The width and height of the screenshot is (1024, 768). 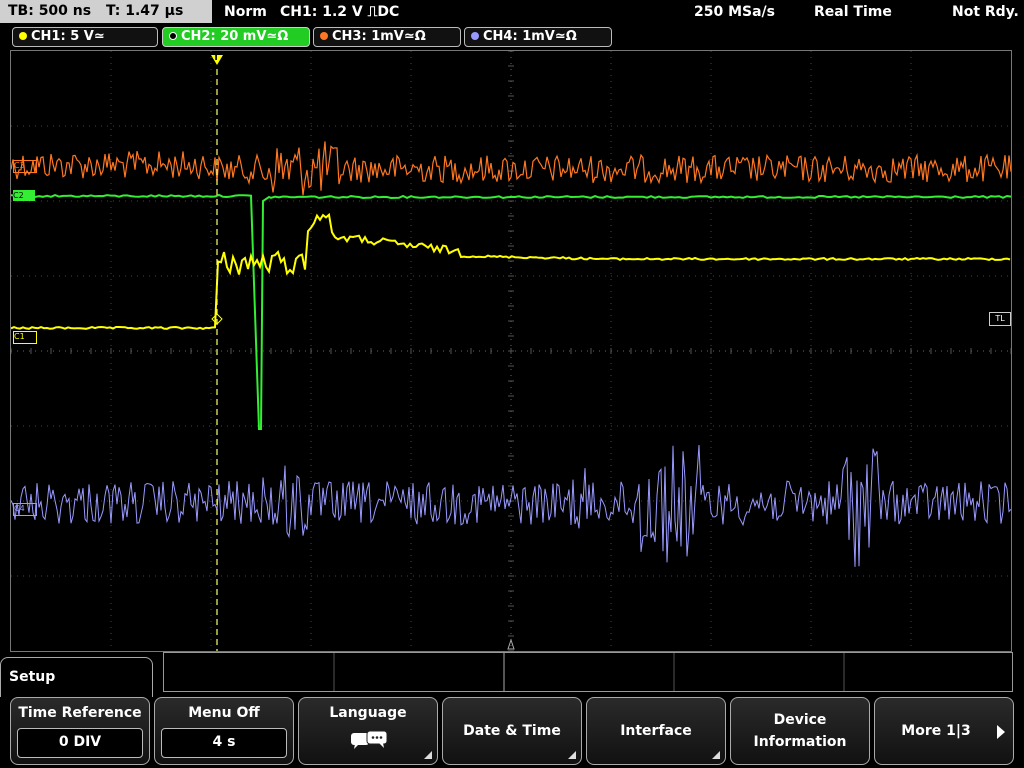 I want to click on menu-title: Setup, so click(x=32, y=677).